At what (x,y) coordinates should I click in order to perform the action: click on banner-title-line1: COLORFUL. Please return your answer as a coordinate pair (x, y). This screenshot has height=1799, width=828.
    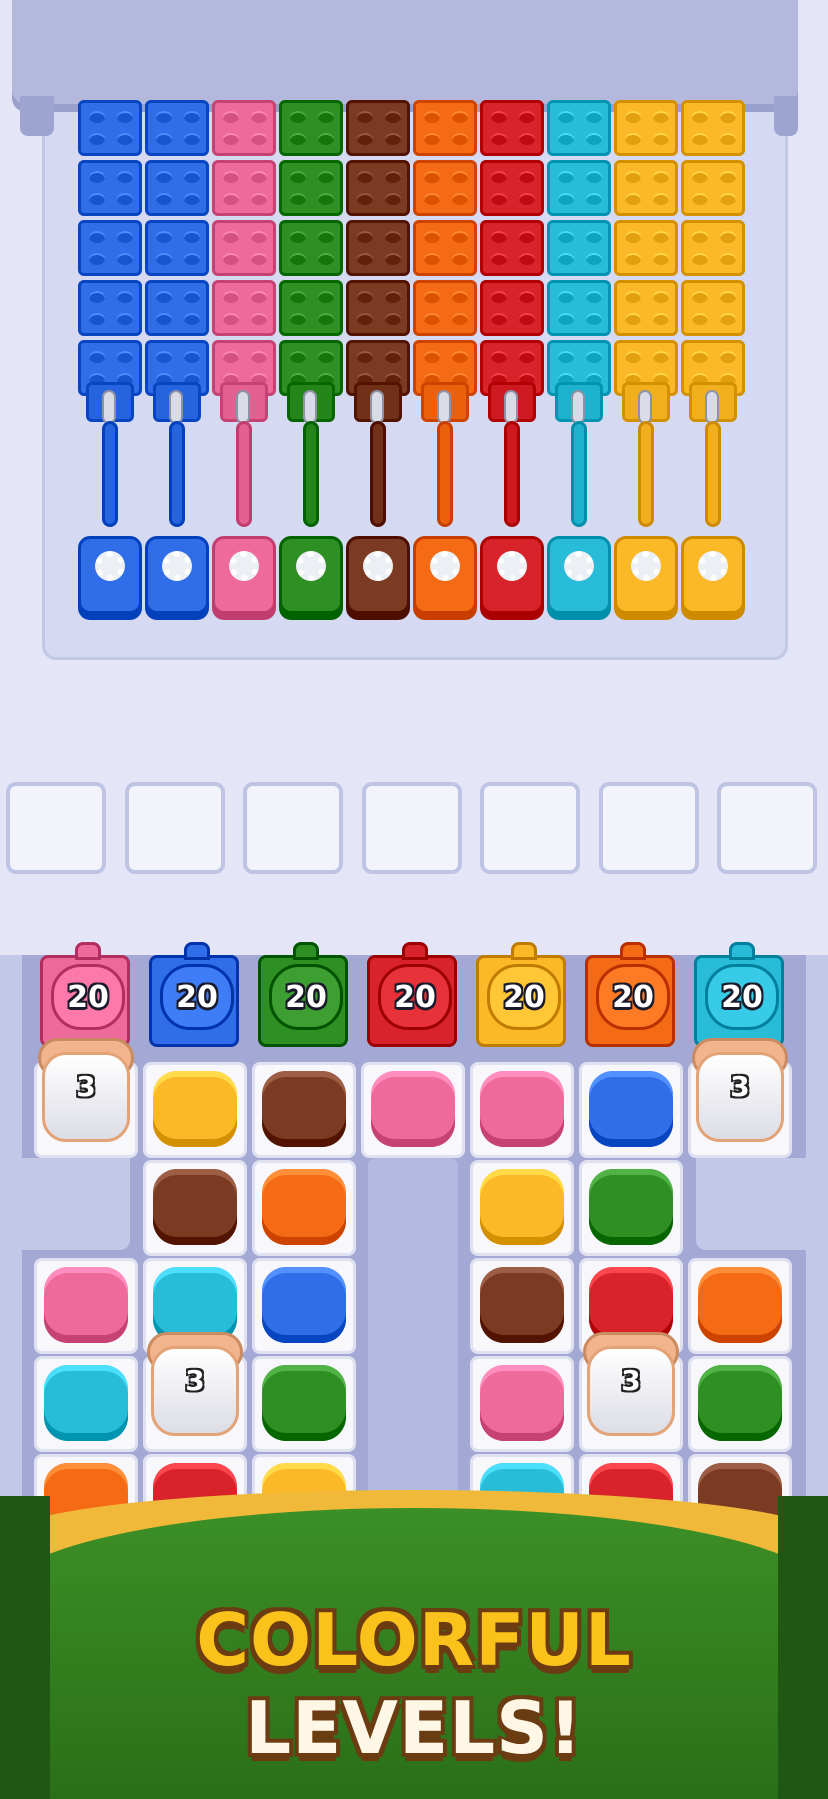
    Looking at the image, I should click on (414, 1640).